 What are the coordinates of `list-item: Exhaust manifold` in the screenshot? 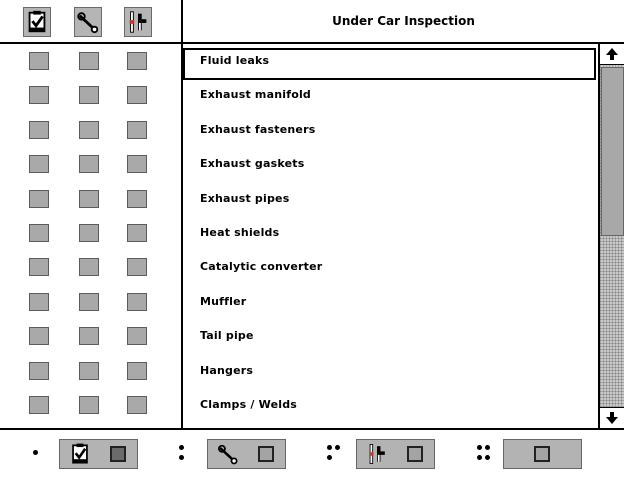 It's located at (299, 95).